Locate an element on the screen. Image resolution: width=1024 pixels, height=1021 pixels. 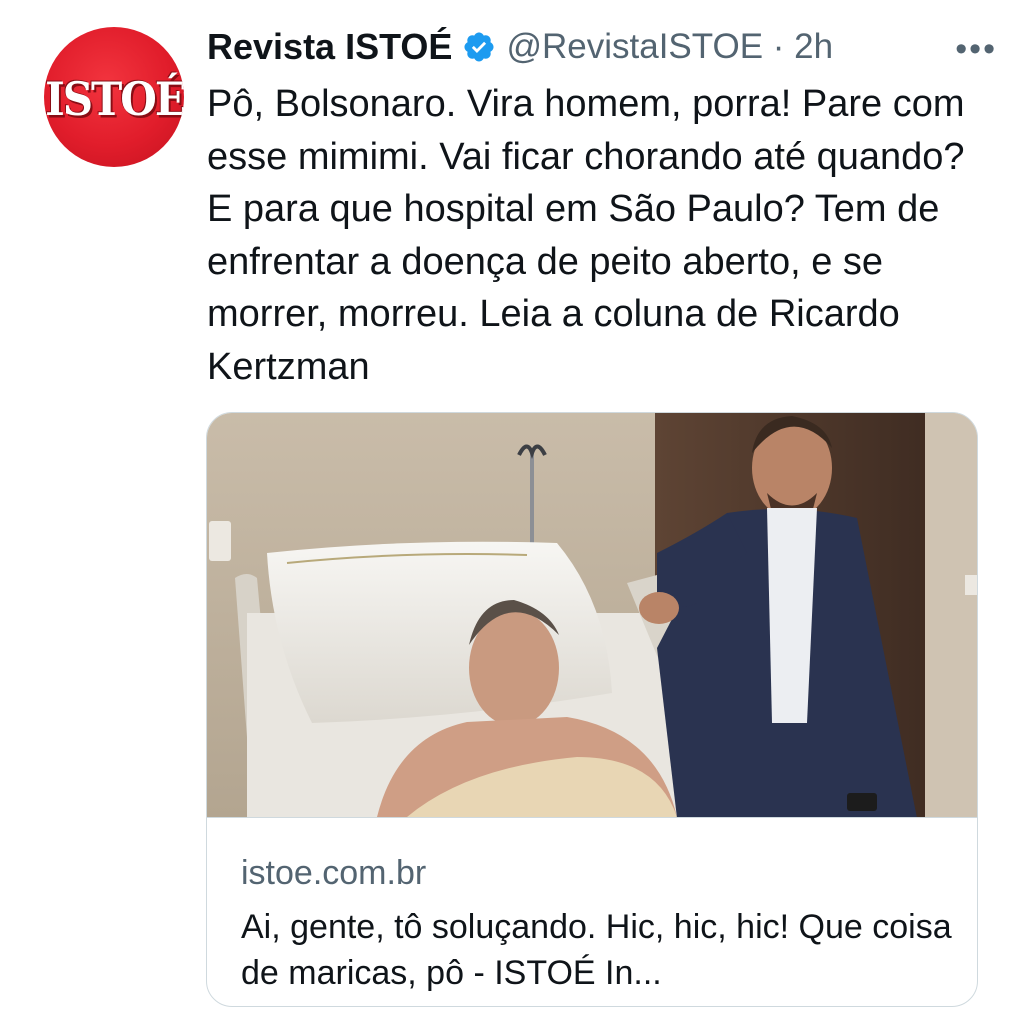
avatar-logo-text: ISTOÉ is located at coordinates (114, 99).